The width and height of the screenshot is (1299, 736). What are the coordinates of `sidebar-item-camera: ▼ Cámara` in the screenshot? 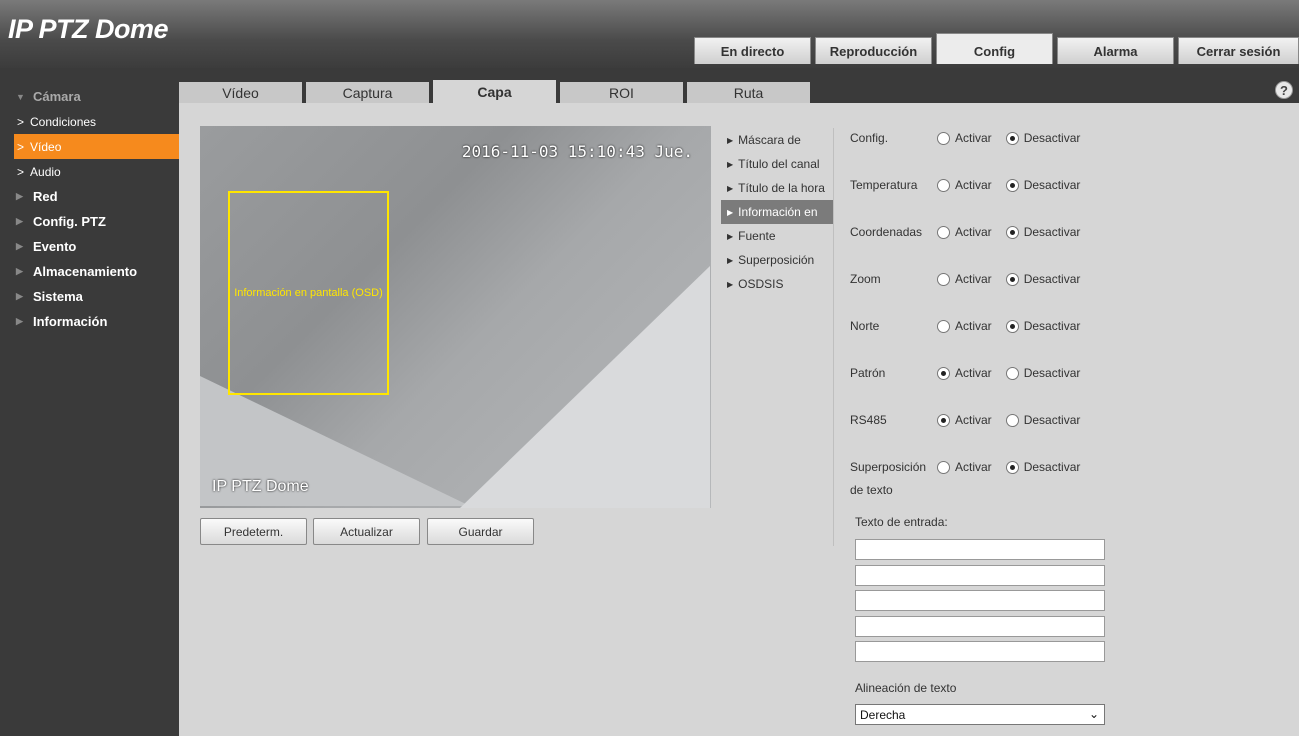 It's located at (89, 96).